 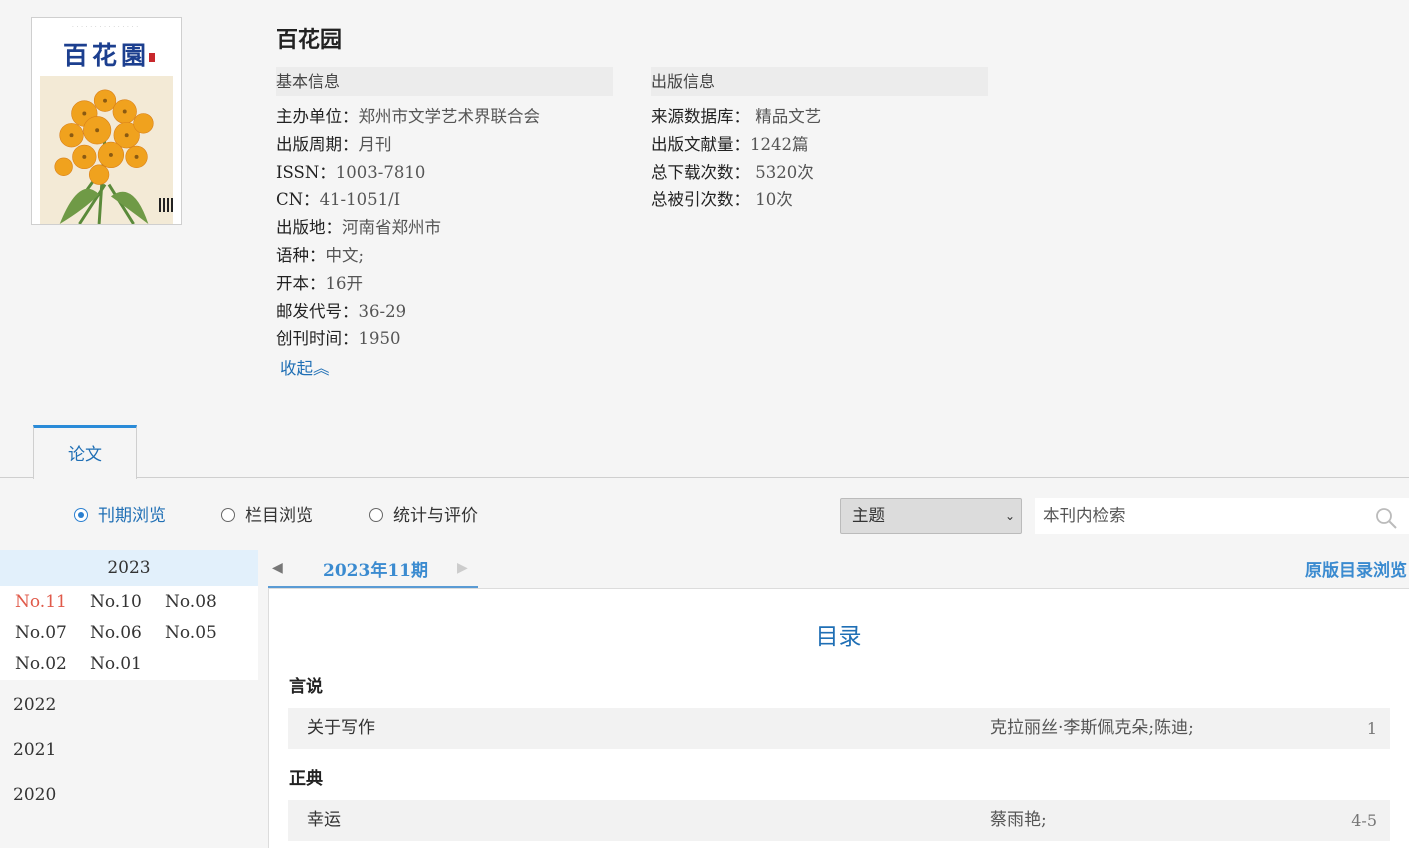 I want to click on issue-no11: No.11, so click(x=41, y=602).